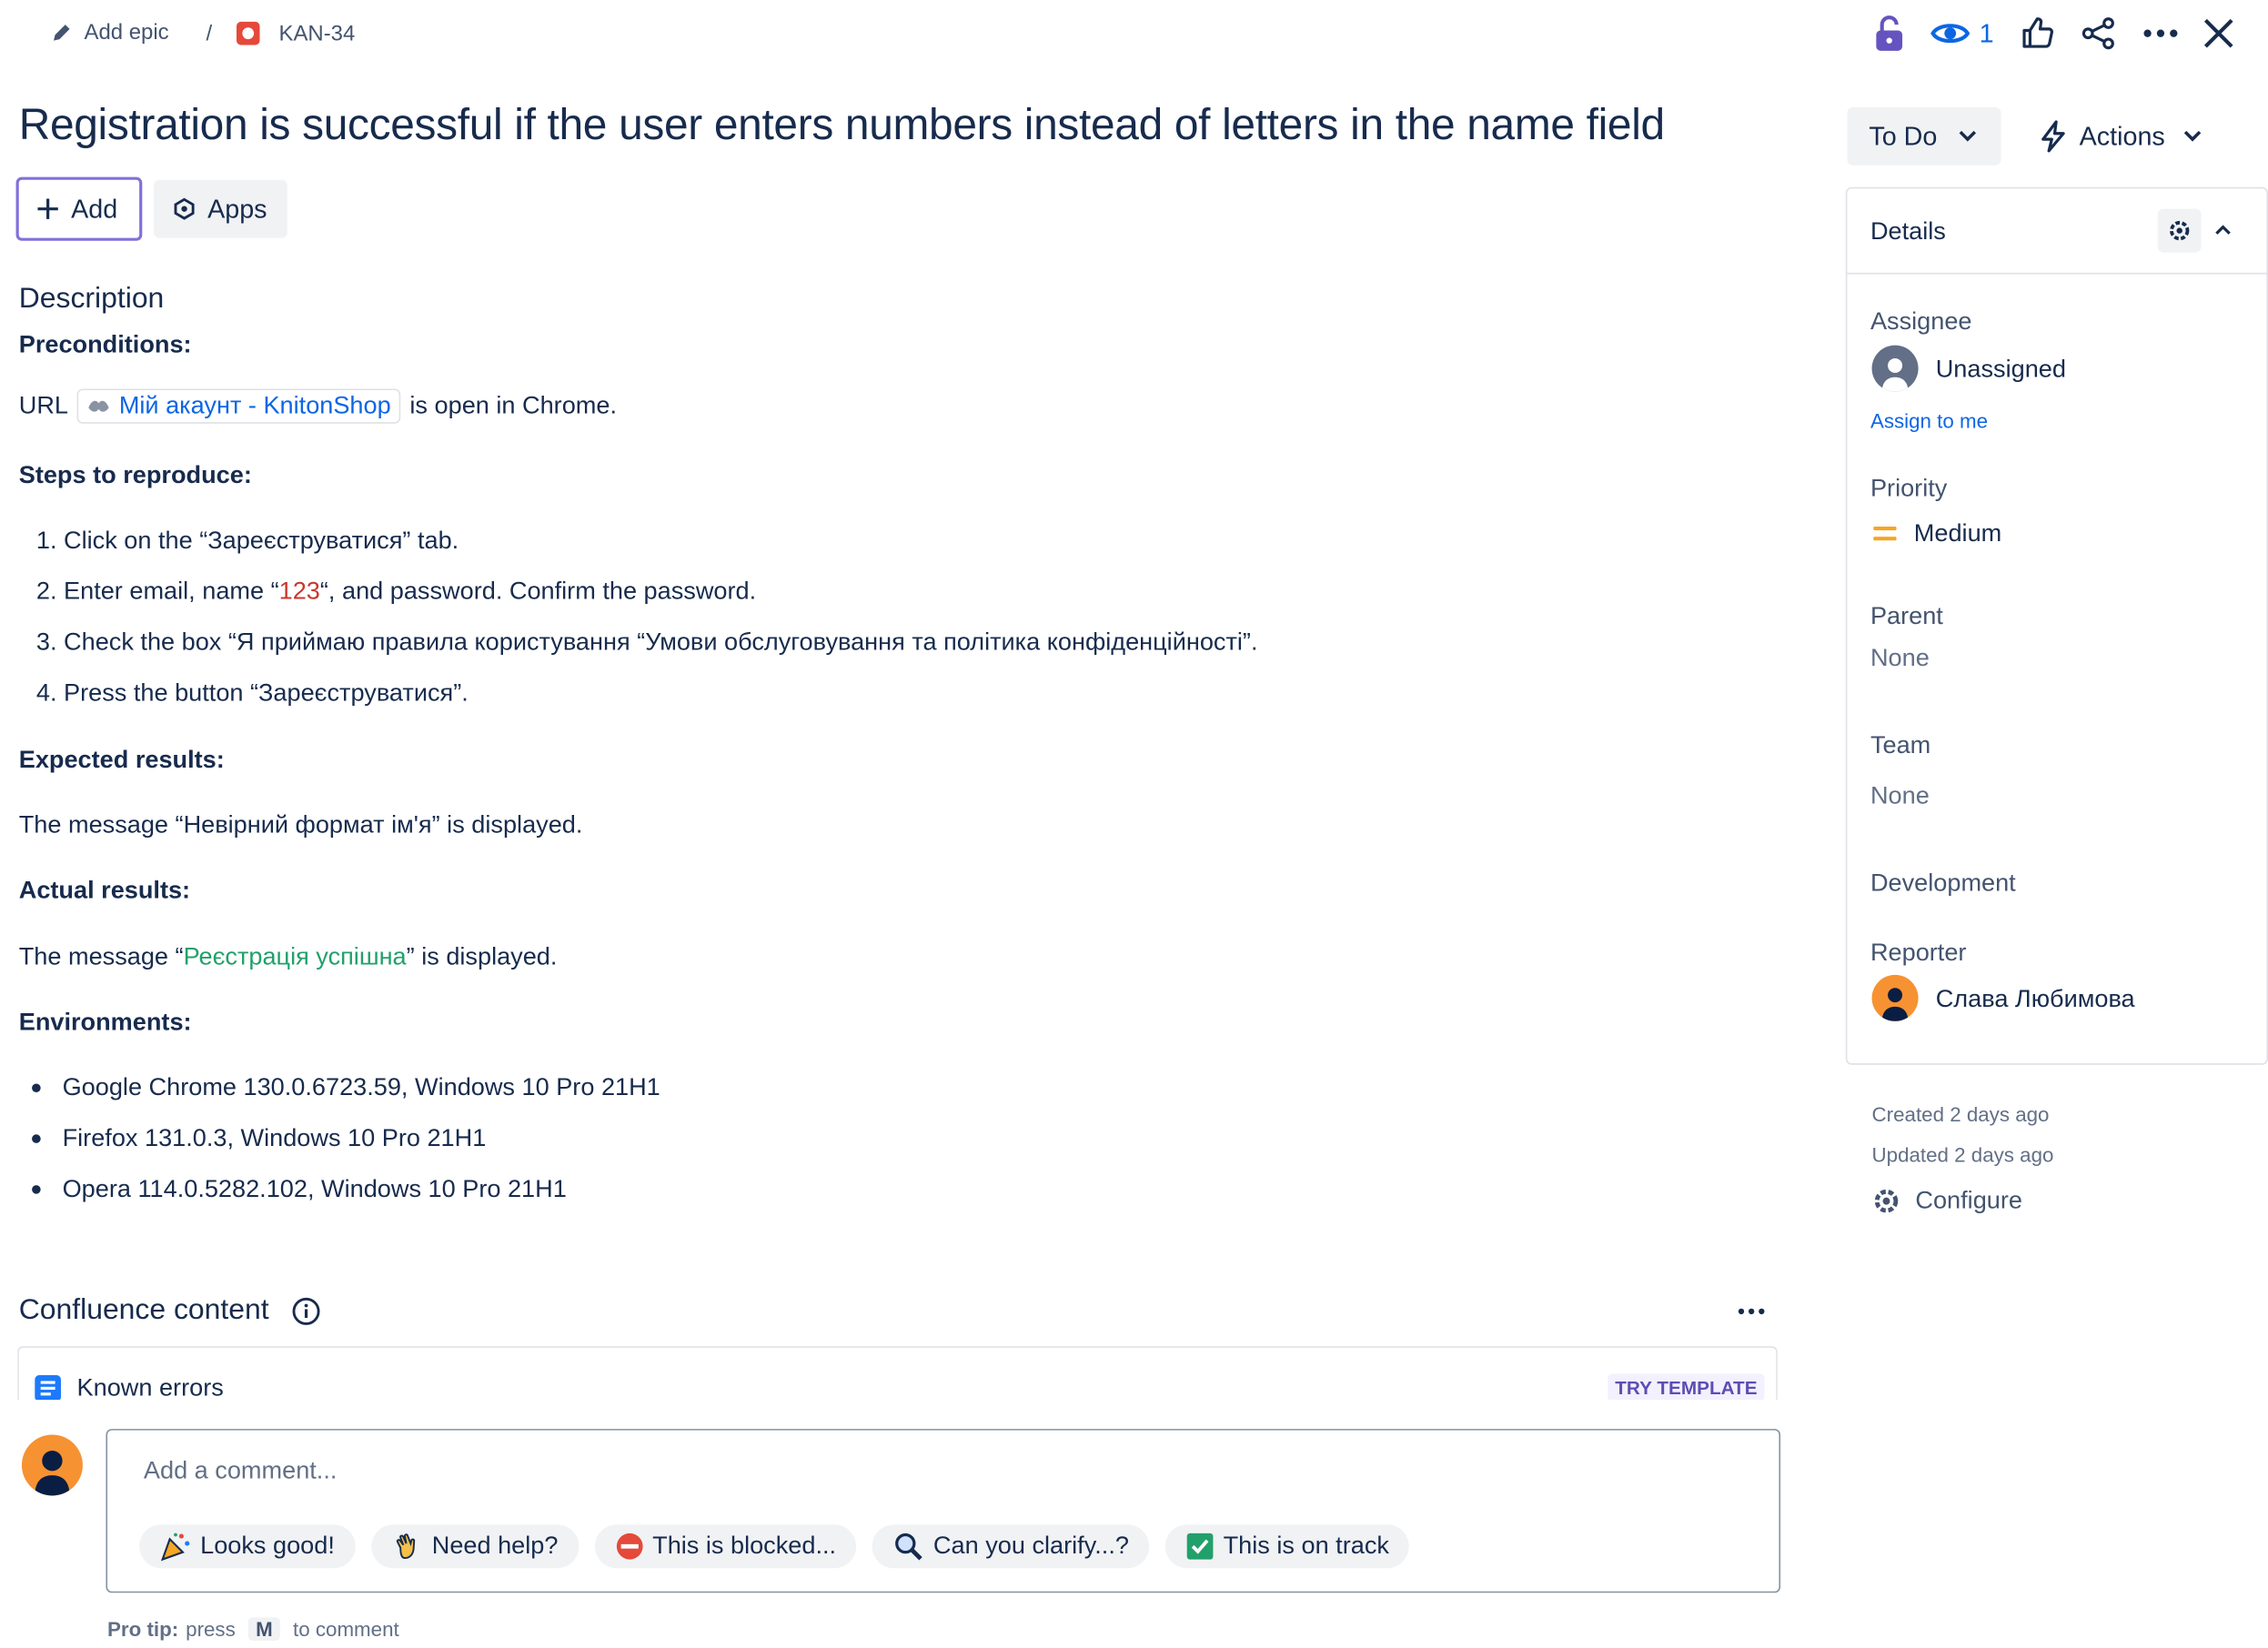 Image resolution: width=2268 pixels, height=1648 pixels. What do you see at coordinates (1909, 488) in the screenshot?
I see `priority-label: Priority` at bounding box center [1909, 488].